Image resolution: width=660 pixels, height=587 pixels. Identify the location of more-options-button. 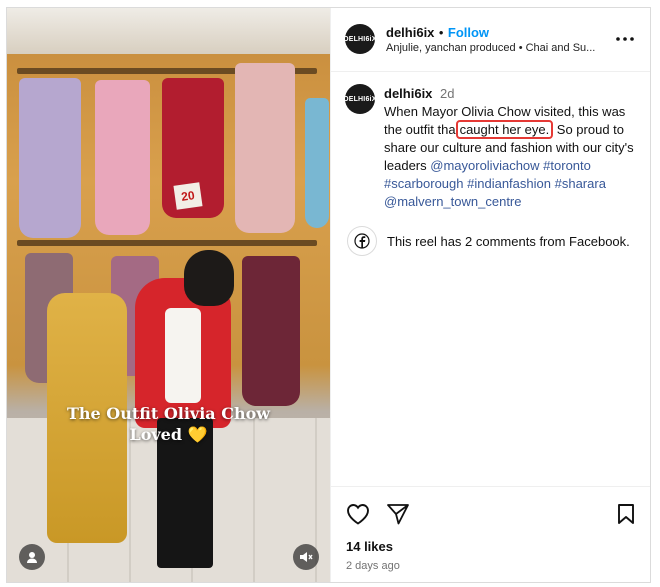
(625, 39).